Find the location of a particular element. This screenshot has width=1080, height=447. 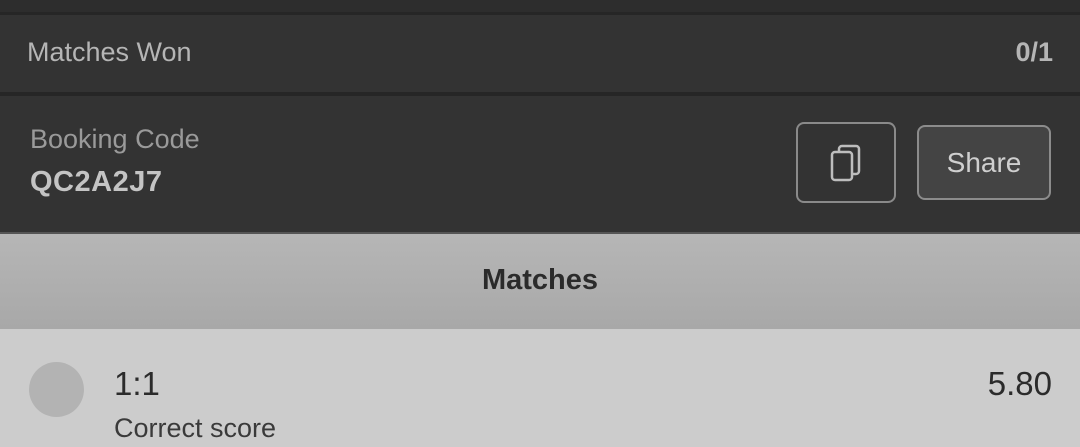

match-odds: 5.80 is located at coordinates (1019, 383).